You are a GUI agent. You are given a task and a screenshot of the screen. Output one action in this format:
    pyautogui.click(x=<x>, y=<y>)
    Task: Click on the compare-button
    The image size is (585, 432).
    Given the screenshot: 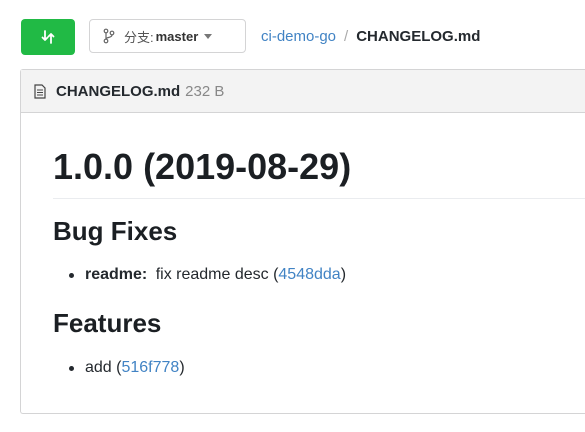 What is the action you would take?
    pyautogui.click(x=48, y=37)
    